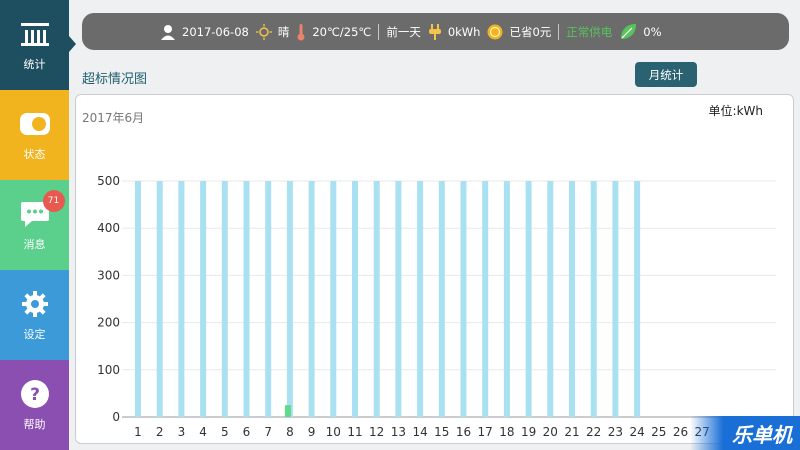 This screenshot has height=450, width=800. What do you see at coordinates (215, 31) in the screenshot?
I see `status-date: 2017-06-08` at bounding box center [215, 31].